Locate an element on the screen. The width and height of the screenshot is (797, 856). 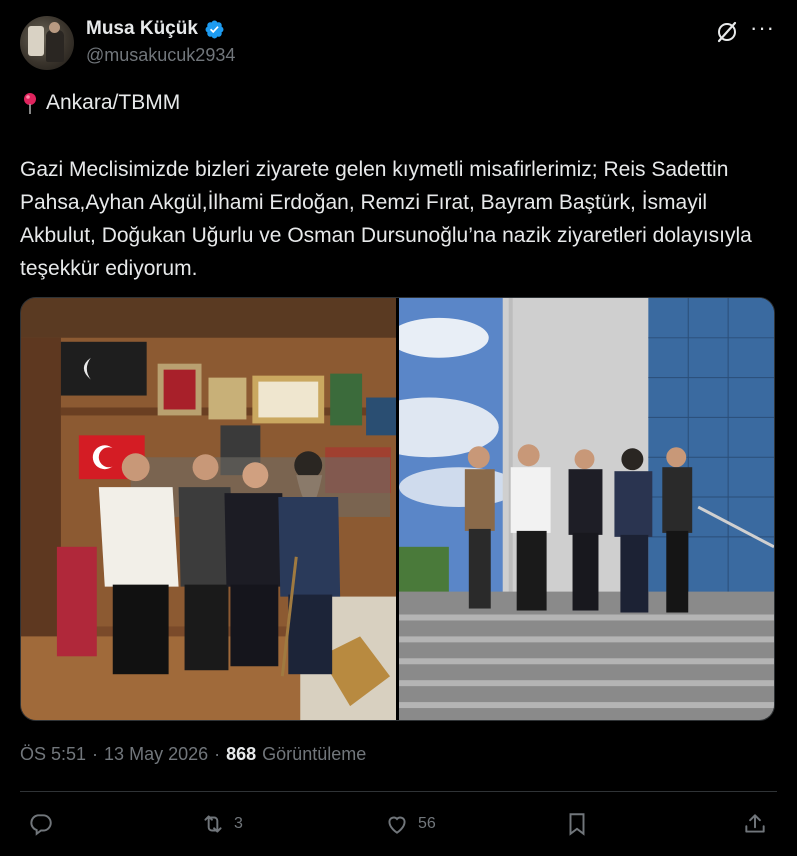
bookmark-button is located at coordinates (581, 824).